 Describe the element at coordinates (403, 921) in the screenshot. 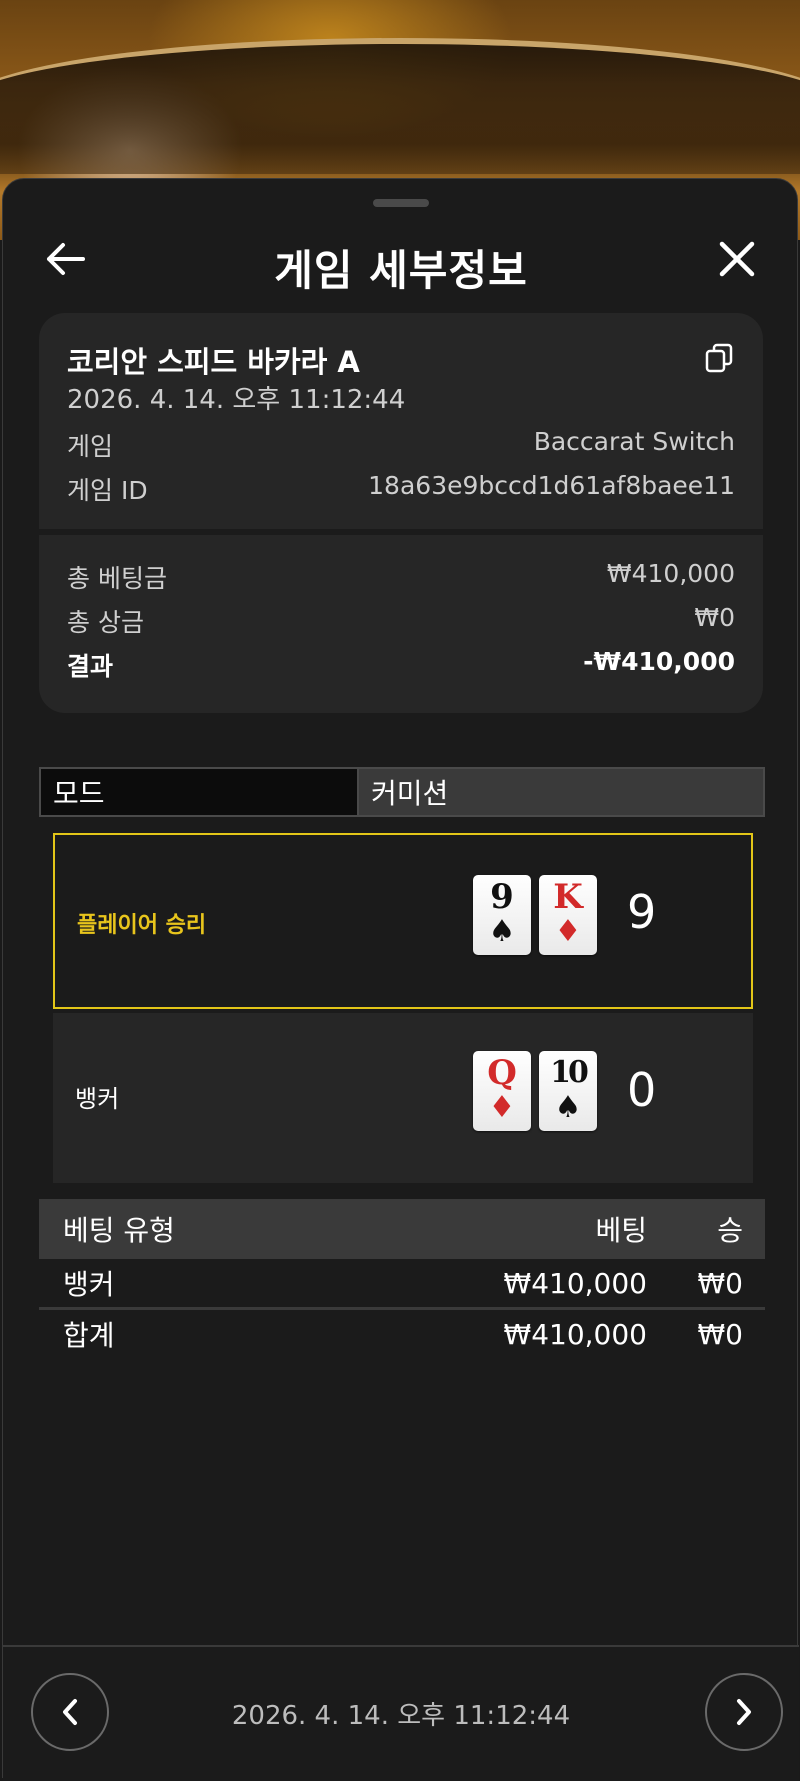

I see `player-outcome-row: 플레이어 승리 9 ♠ K ♦ 9` at that location.